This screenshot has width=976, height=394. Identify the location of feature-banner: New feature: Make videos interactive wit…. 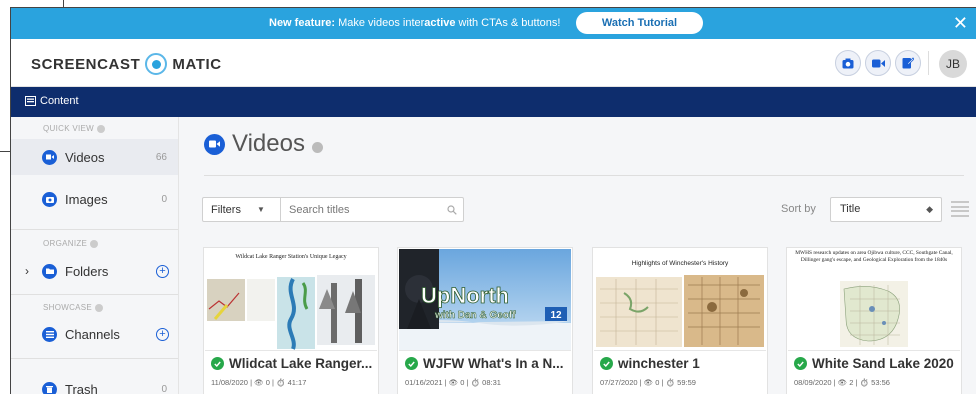
(493, 23).